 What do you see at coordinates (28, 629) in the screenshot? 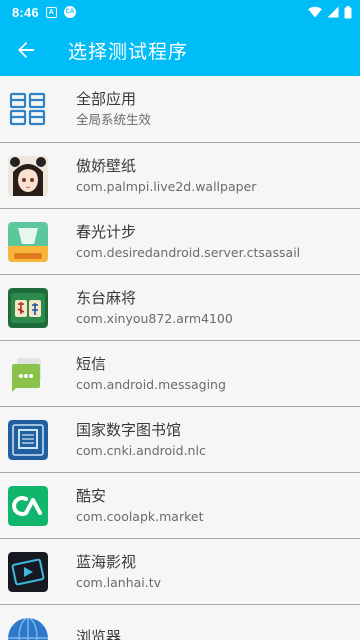
I see `browser-icon` at bounding box center [28, 629].